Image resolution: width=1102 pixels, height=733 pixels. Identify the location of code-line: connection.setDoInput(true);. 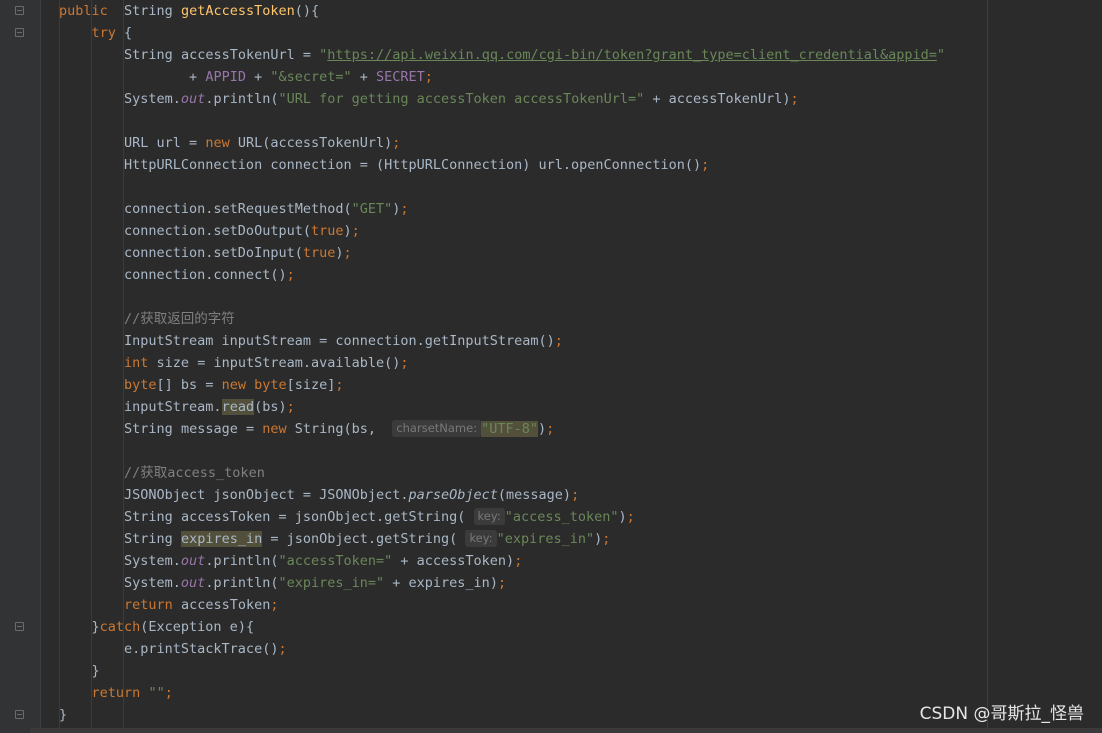
(205, 253).